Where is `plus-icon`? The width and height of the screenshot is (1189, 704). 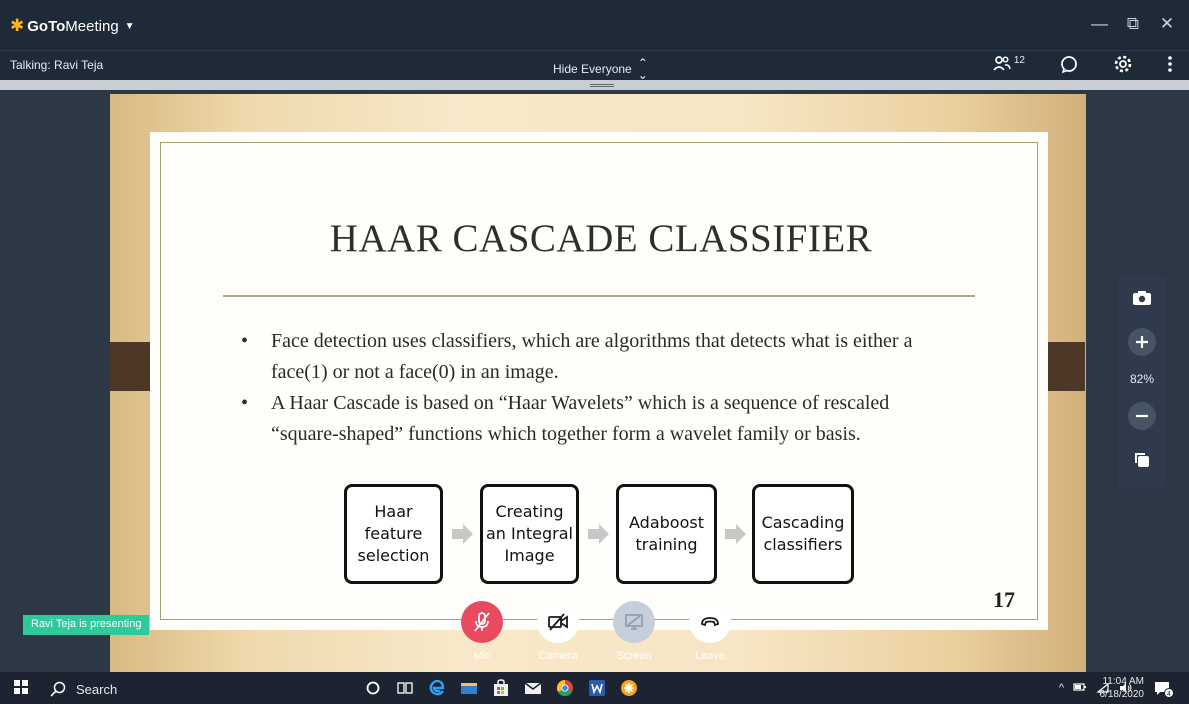
plus-icon is located at coordinates (1142, 342).